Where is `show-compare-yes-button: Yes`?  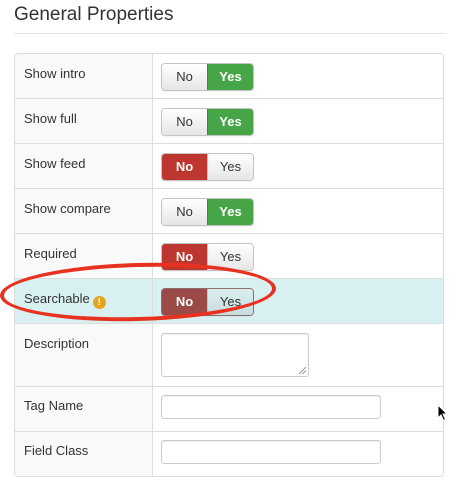
show-compare-yes-button: Yes is located at coordinates (230, 212).